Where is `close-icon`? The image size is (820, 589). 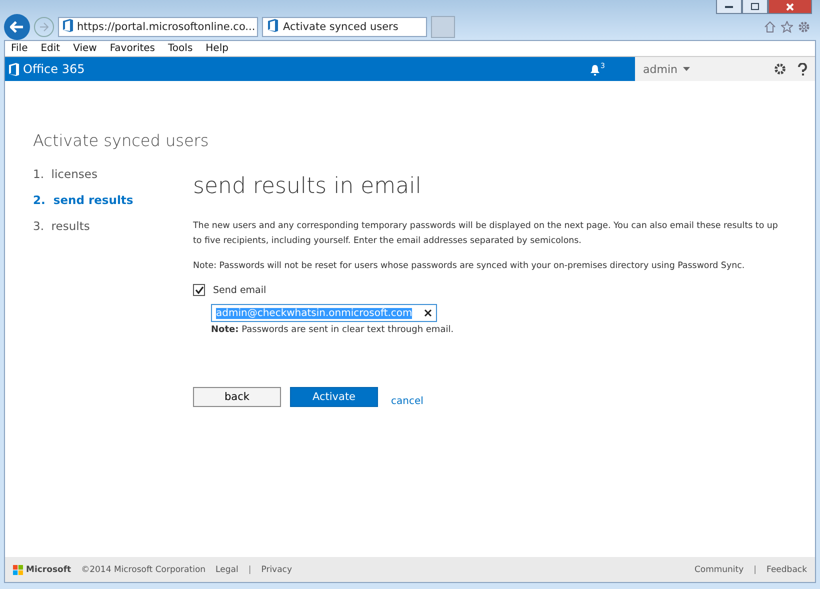 close-icon is located at coordinates (790, 6).